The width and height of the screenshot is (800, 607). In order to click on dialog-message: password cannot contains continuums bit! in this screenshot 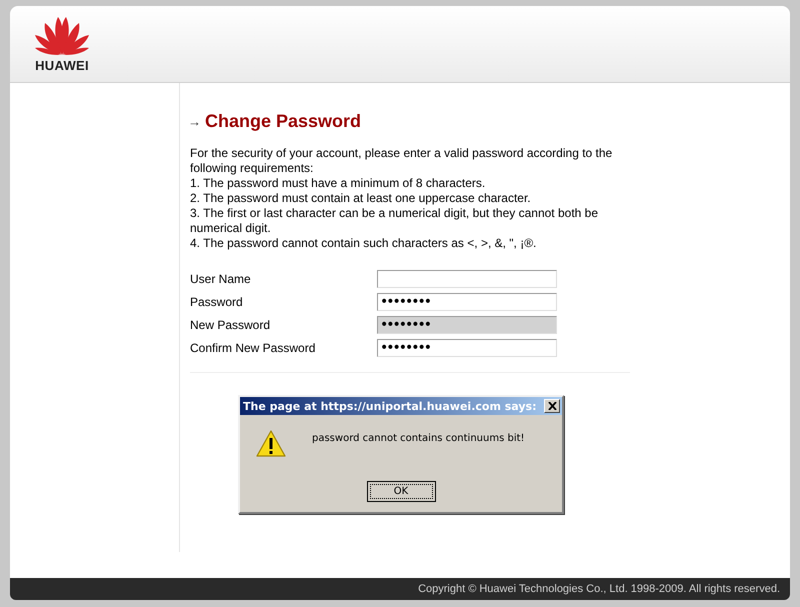, I will do `click(418, 438)`.